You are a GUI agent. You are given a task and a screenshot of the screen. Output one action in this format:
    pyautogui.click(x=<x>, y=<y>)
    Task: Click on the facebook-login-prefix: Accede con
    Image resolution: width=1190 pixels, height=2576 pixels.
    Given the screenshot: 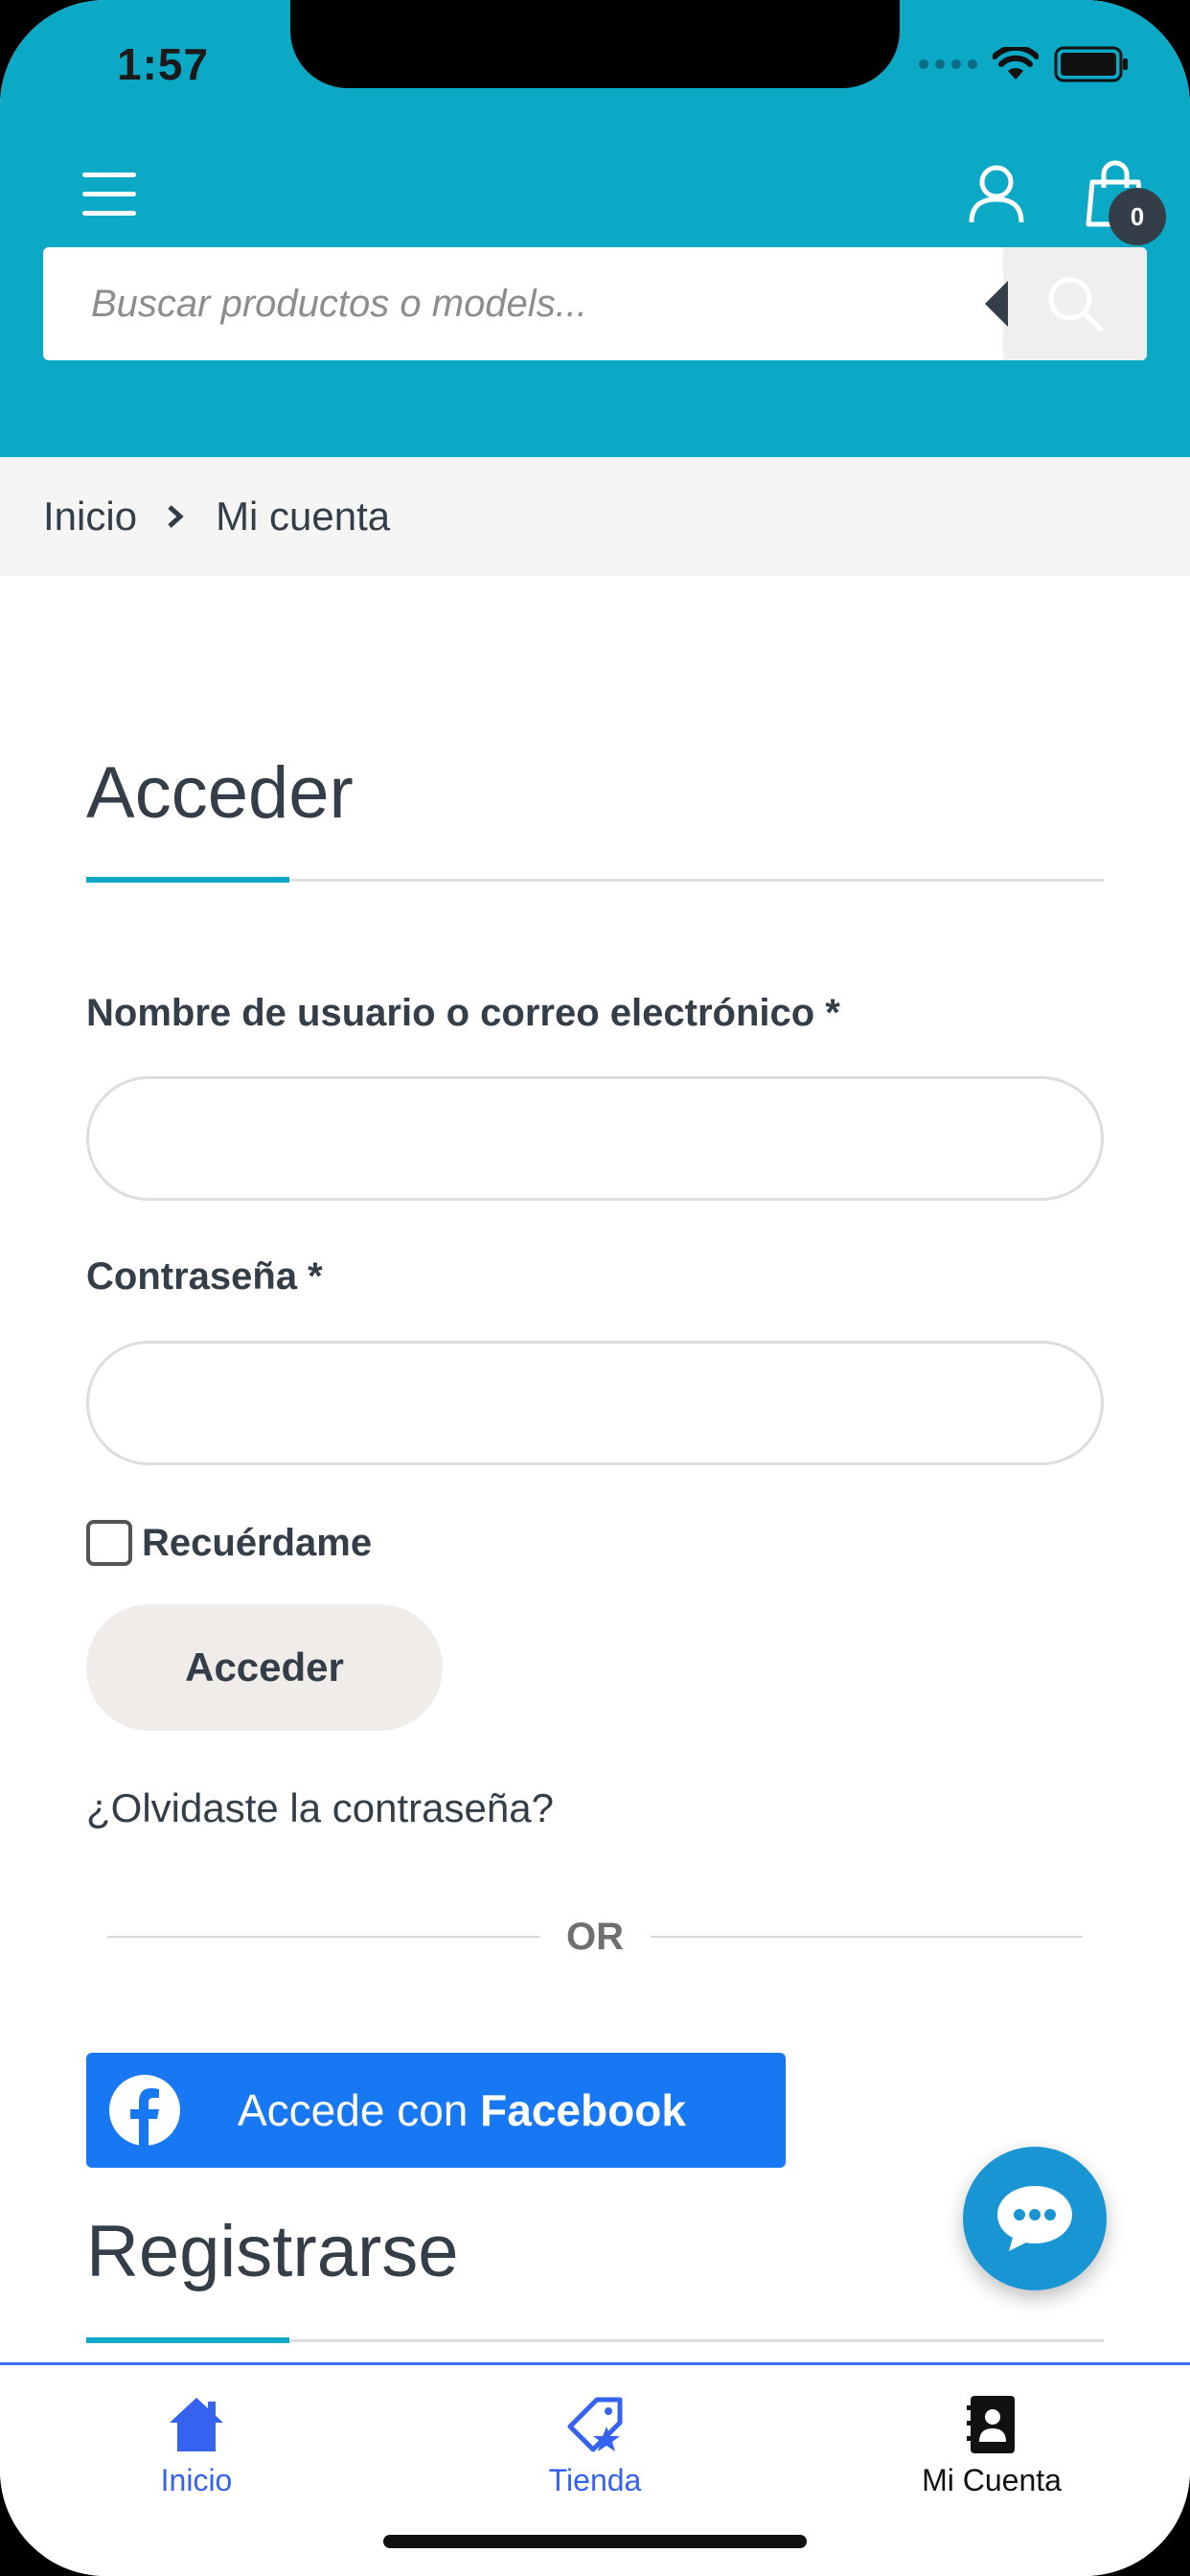 What is the action you would take?
    pyautogui.click(x=359, y=2110)
    